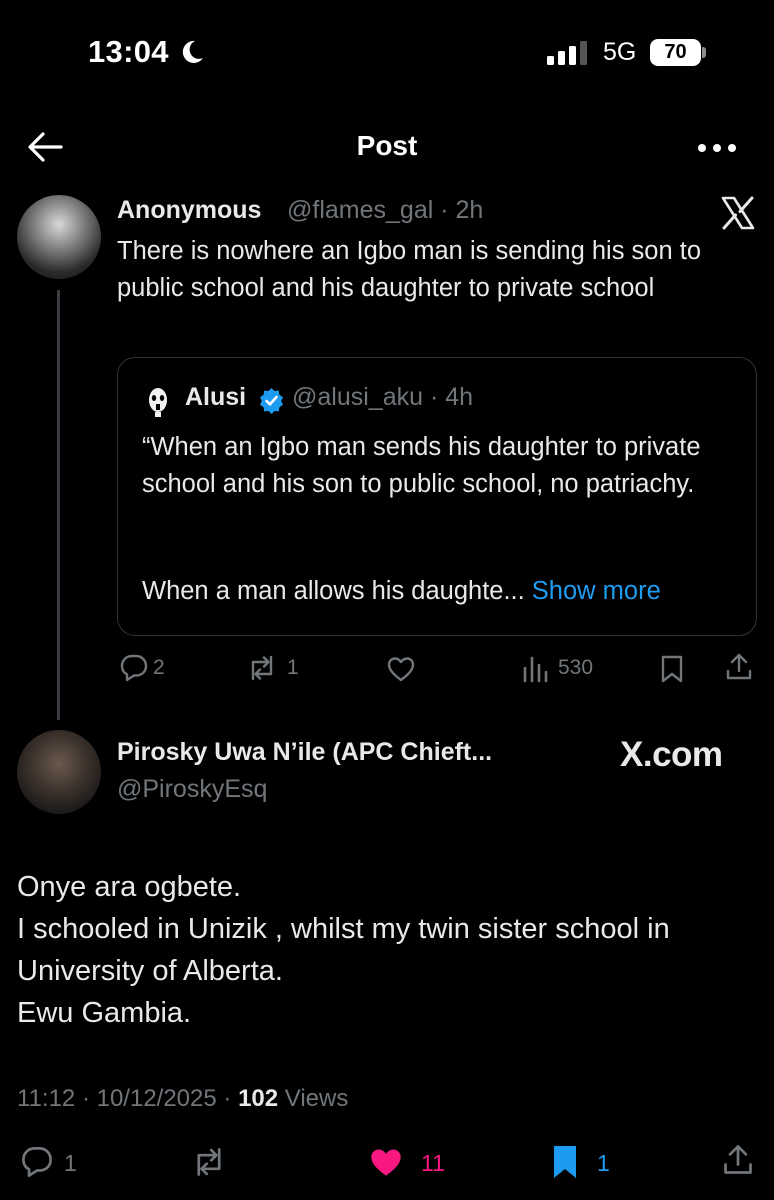 The width and height of the screenshot is (774, 1200). I want to click on battery-indicator: 70, so click(675, 52).